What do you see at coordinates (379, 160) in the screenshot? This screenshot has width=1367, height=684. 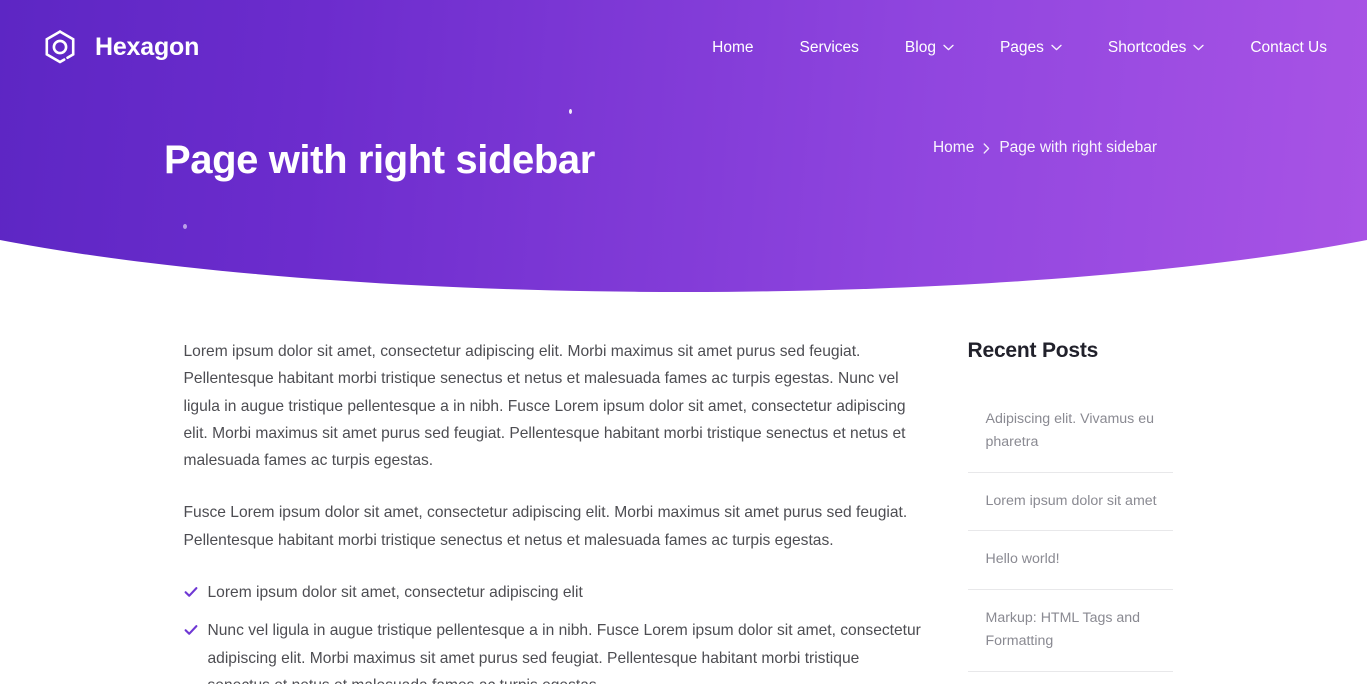 I see `page-title: Page with right sidebar` at bounding box center [379, 160].